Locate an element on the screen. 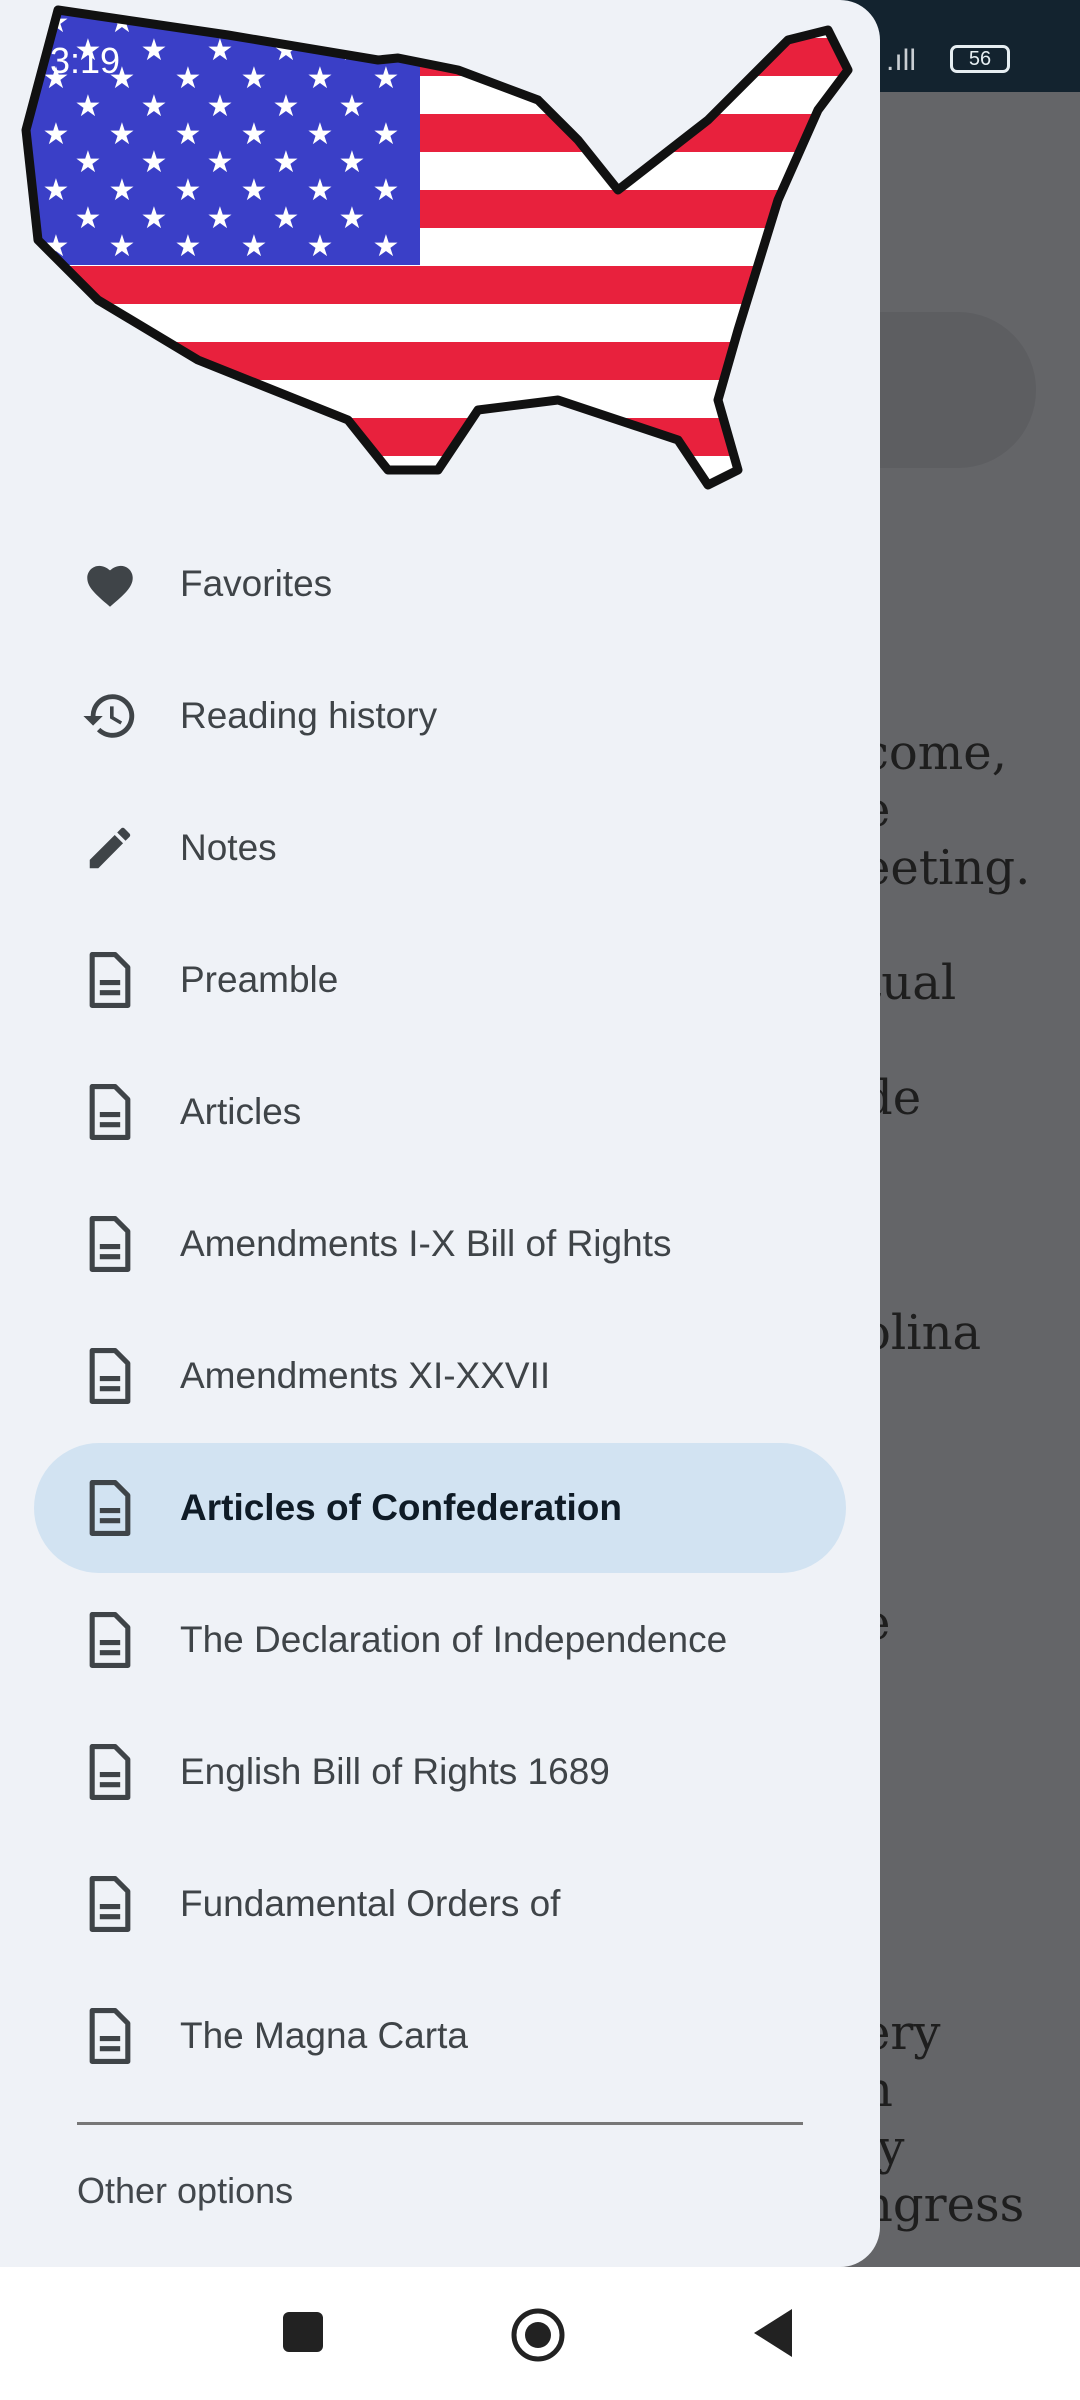  drawer-item-label: Amendments XI-XXVII is located at coordinates (365, 1375).